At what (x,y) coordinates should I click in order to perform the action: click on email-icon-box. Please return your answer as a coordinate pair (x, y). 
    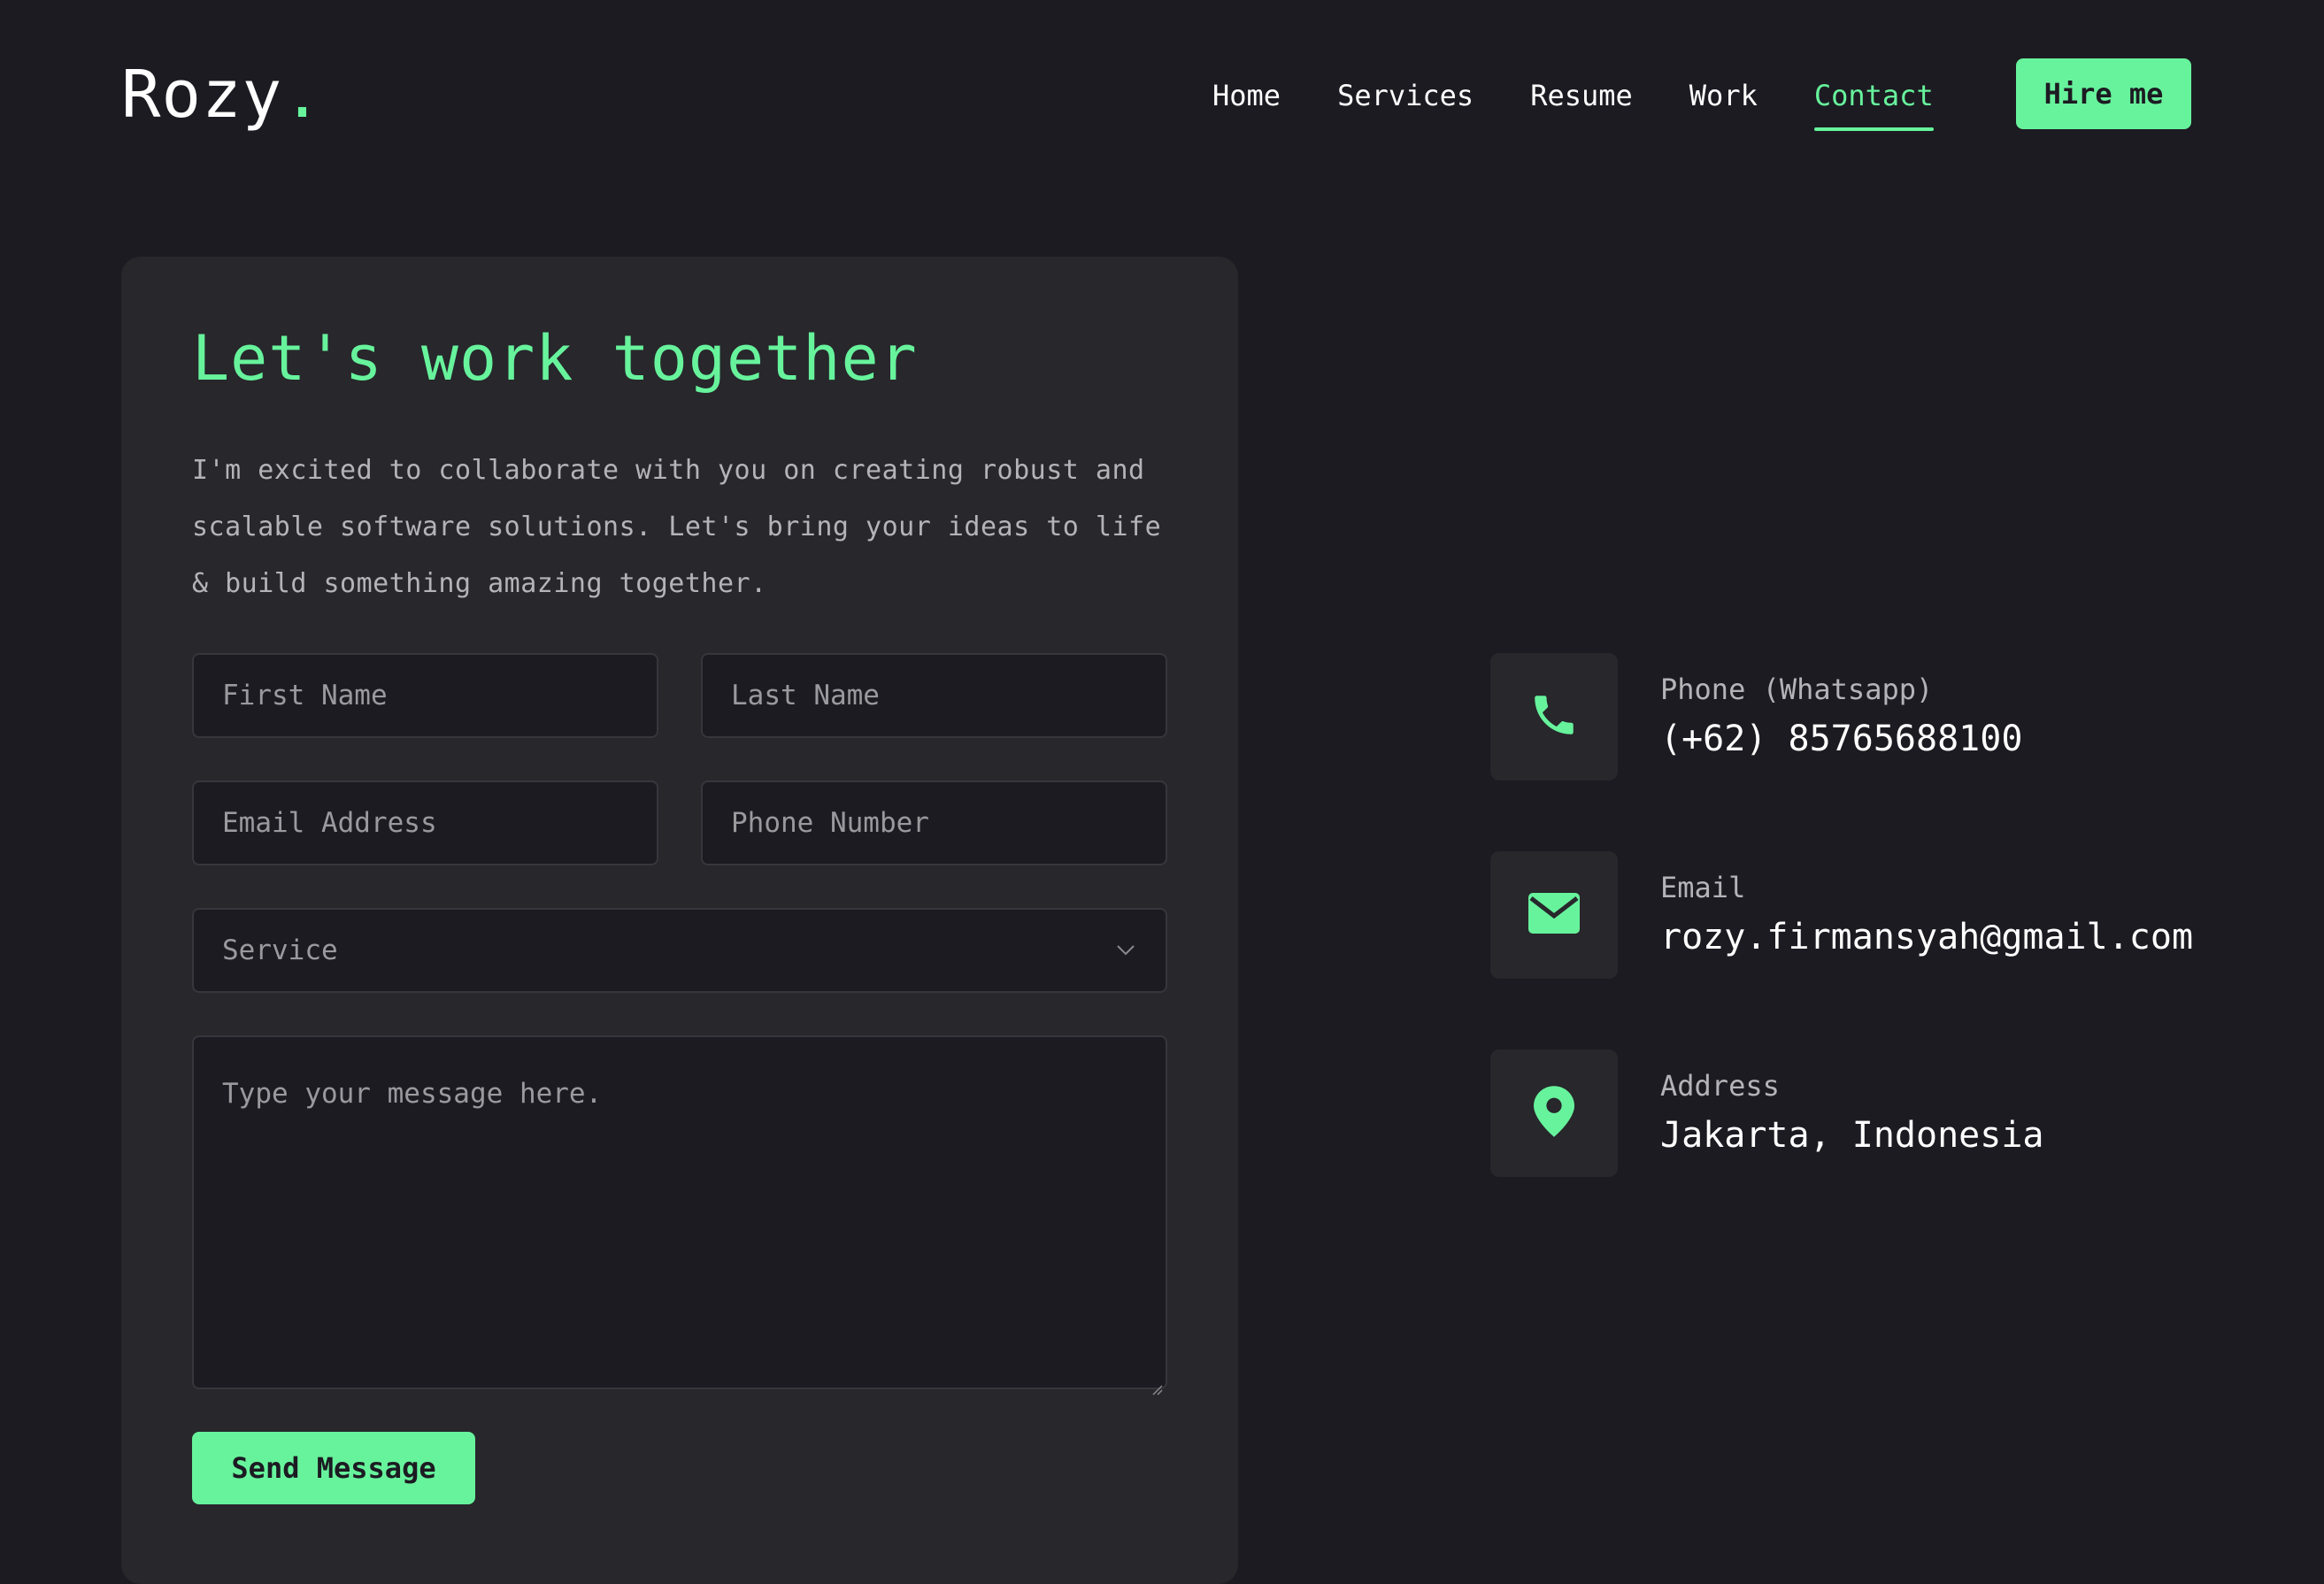
    Looking at the image, I should click on (1554, 915).